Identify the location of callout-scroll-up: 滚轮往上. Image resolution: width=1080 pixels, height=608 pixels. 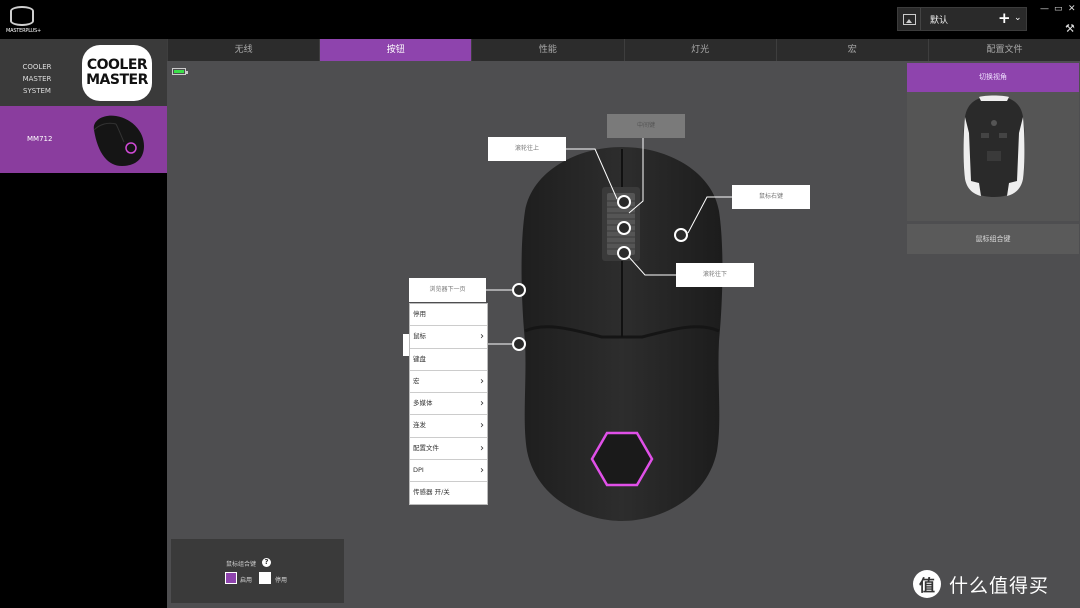
(527, 149).